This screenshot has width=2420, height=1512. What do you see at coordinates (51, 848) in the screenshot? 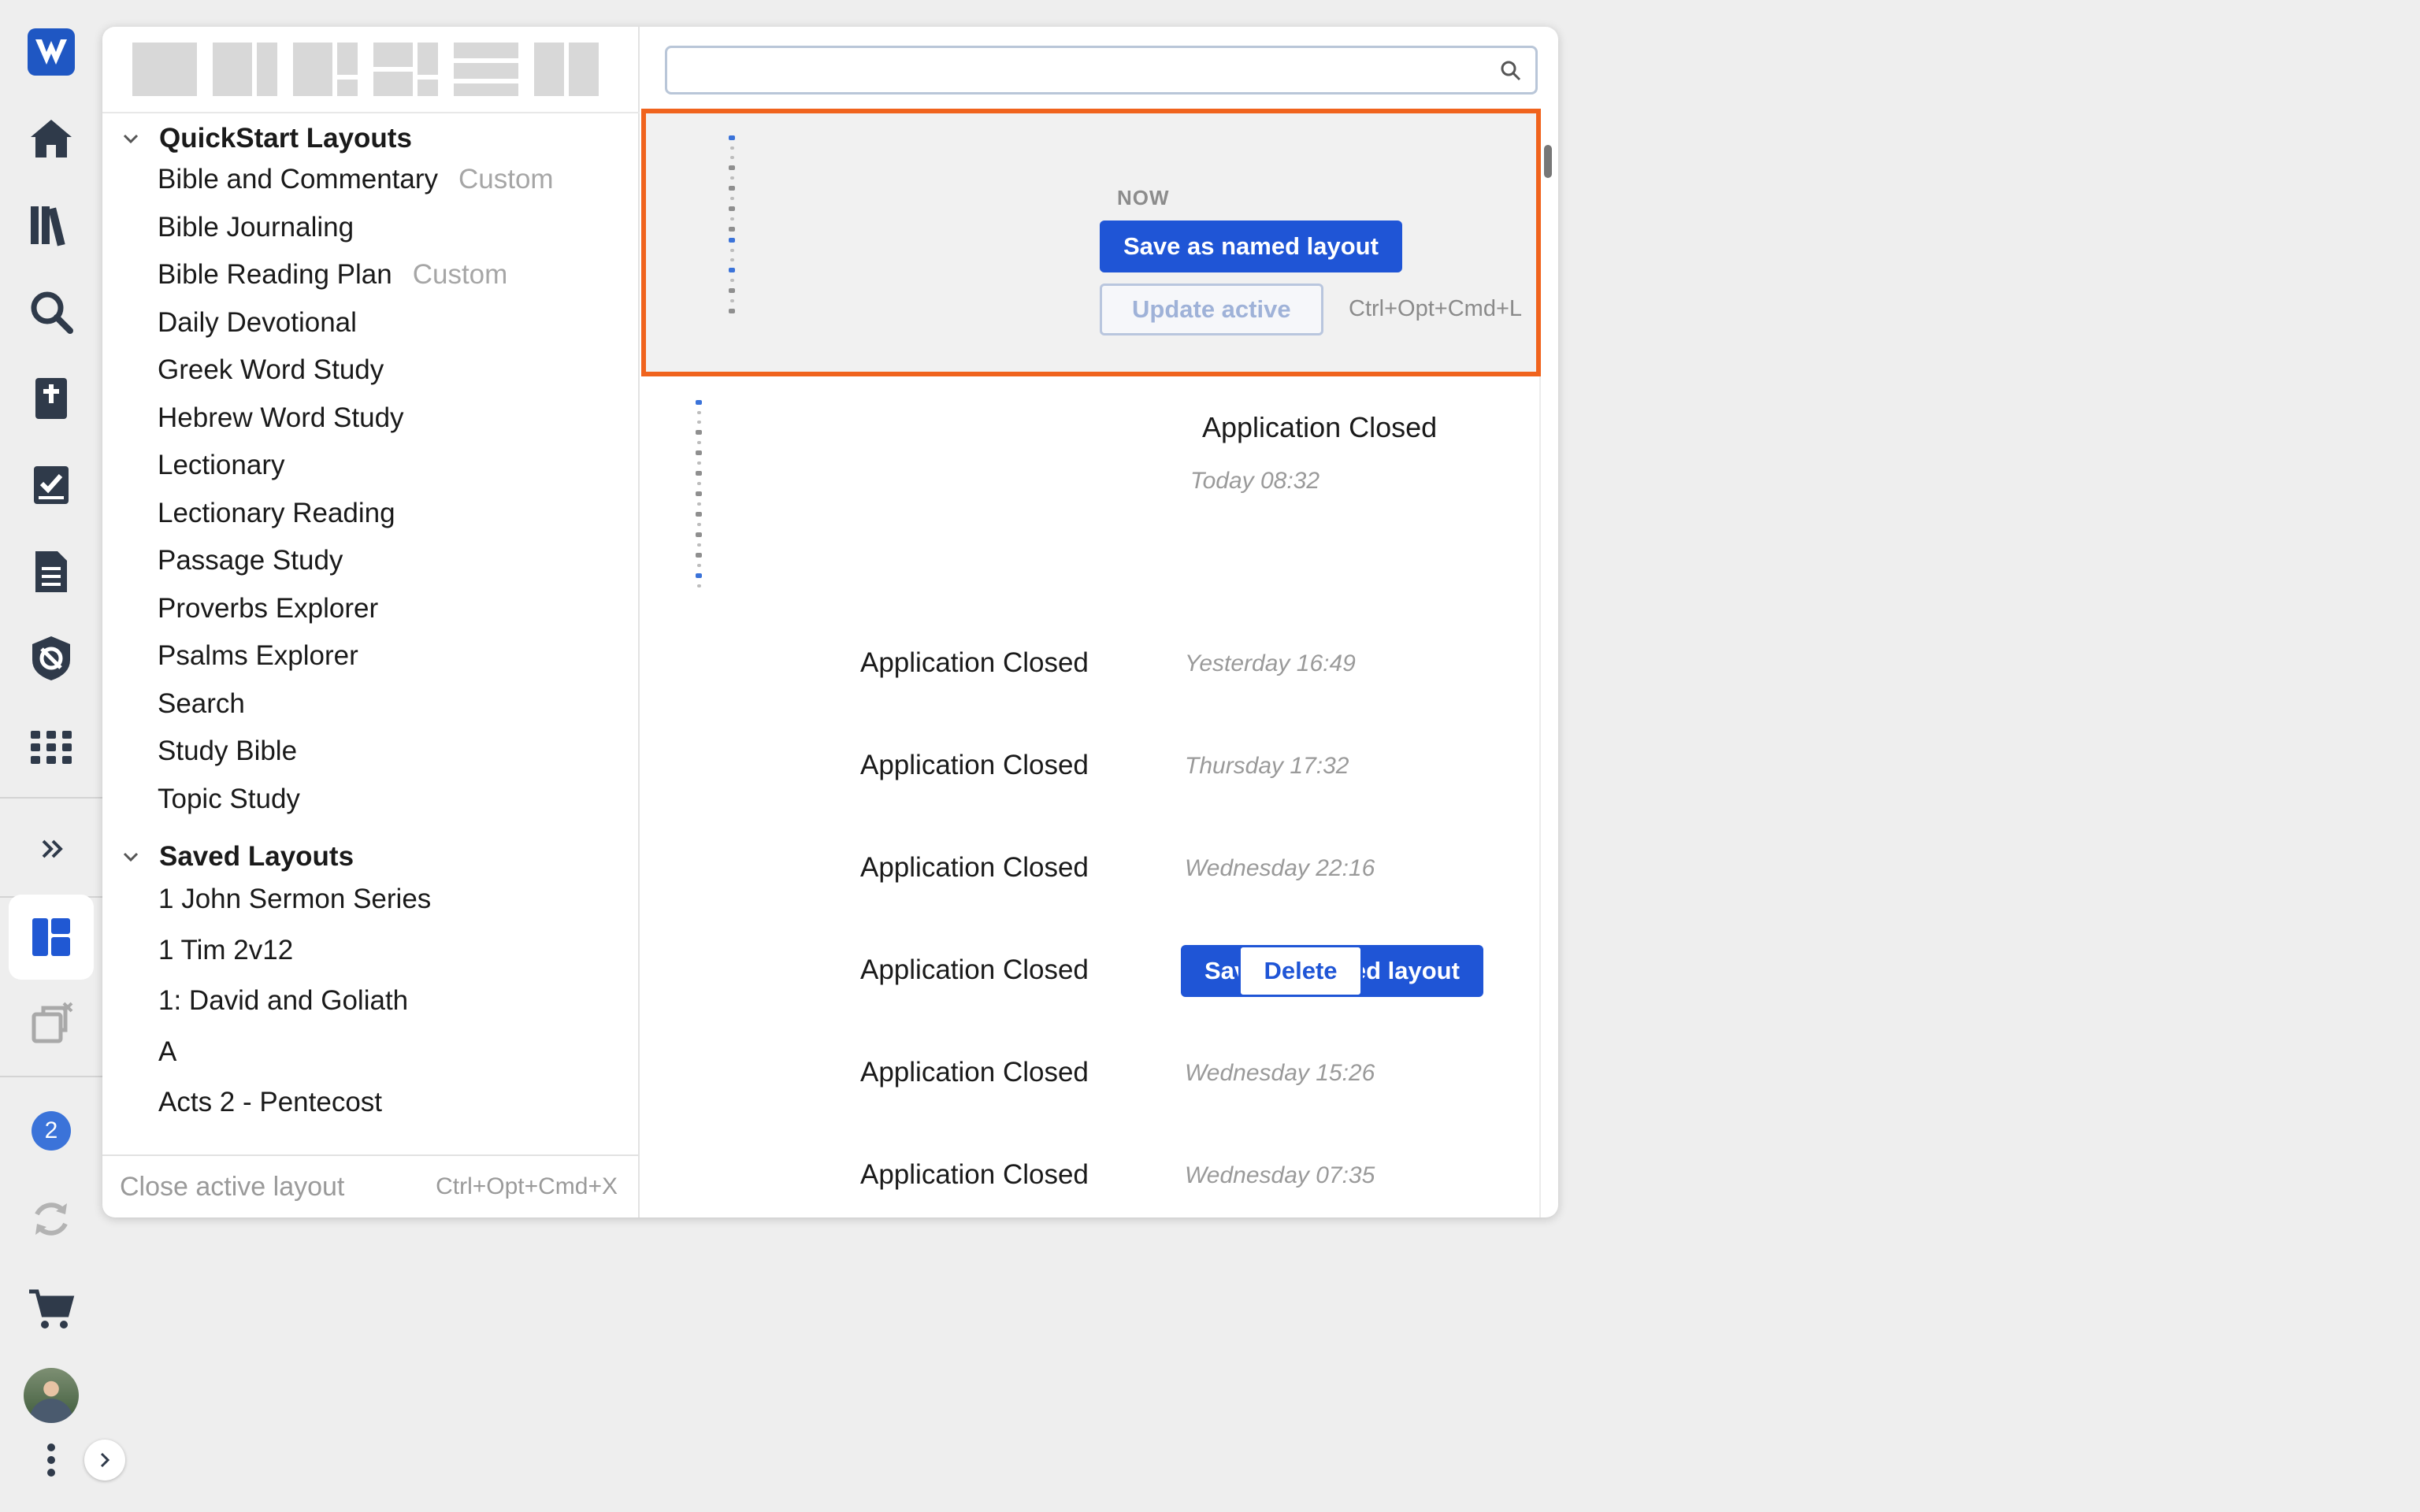
I see `double-chevron-right-icon` at bounding box center [51, 848].